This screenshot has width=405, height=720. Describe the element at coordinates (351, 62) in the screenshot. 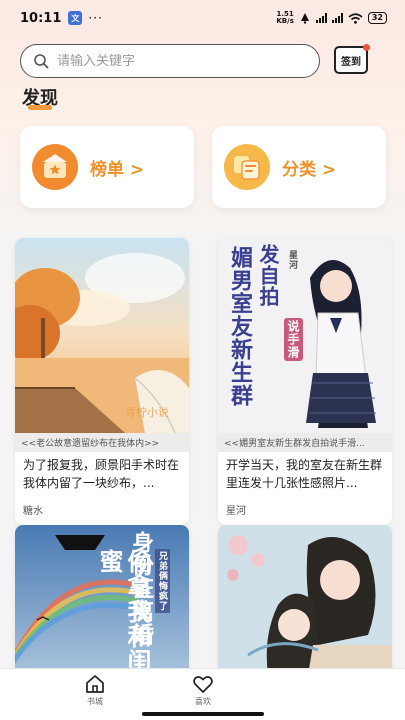

I see `signin-label: 签到` at that location.